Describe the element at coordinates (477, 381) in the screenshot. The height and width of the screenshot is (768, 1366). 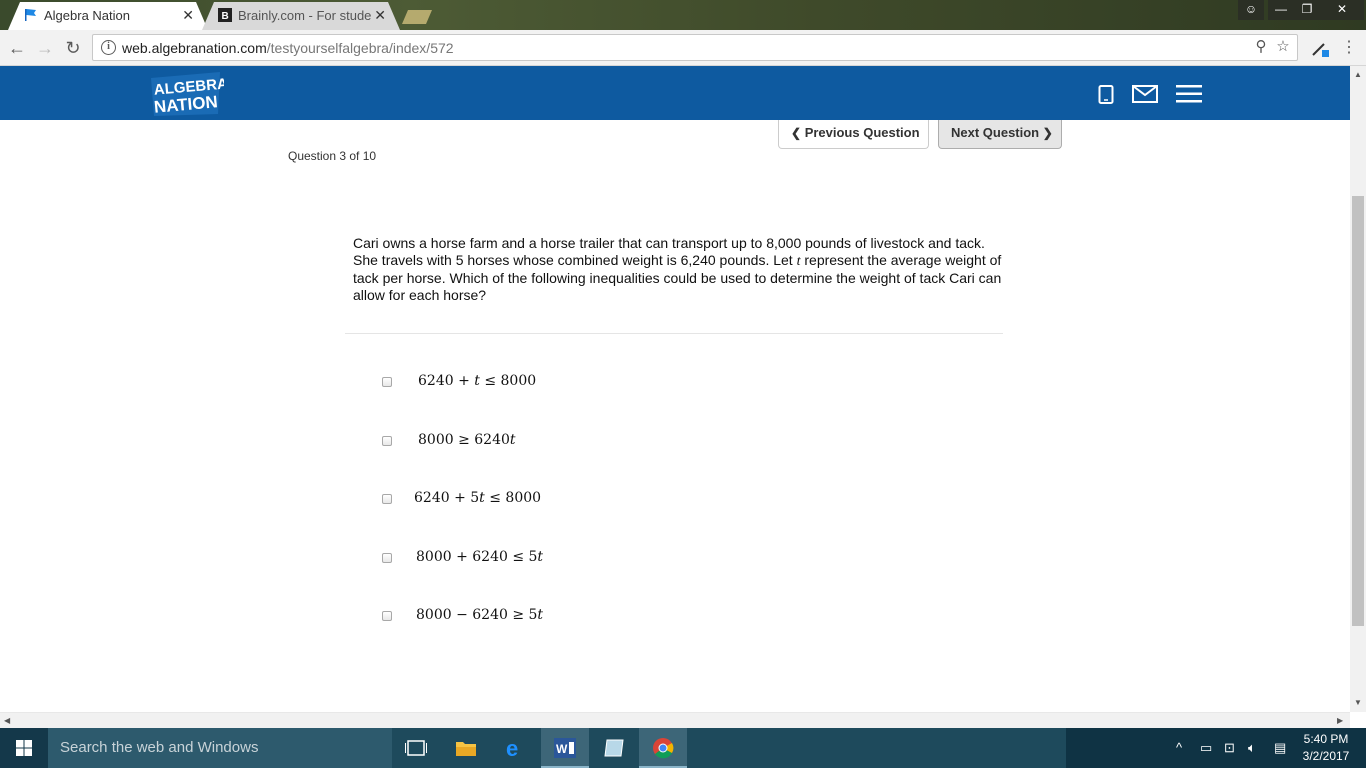
I see `option-expression: 6240 + 𝑡 ≤ 8000` at that location.